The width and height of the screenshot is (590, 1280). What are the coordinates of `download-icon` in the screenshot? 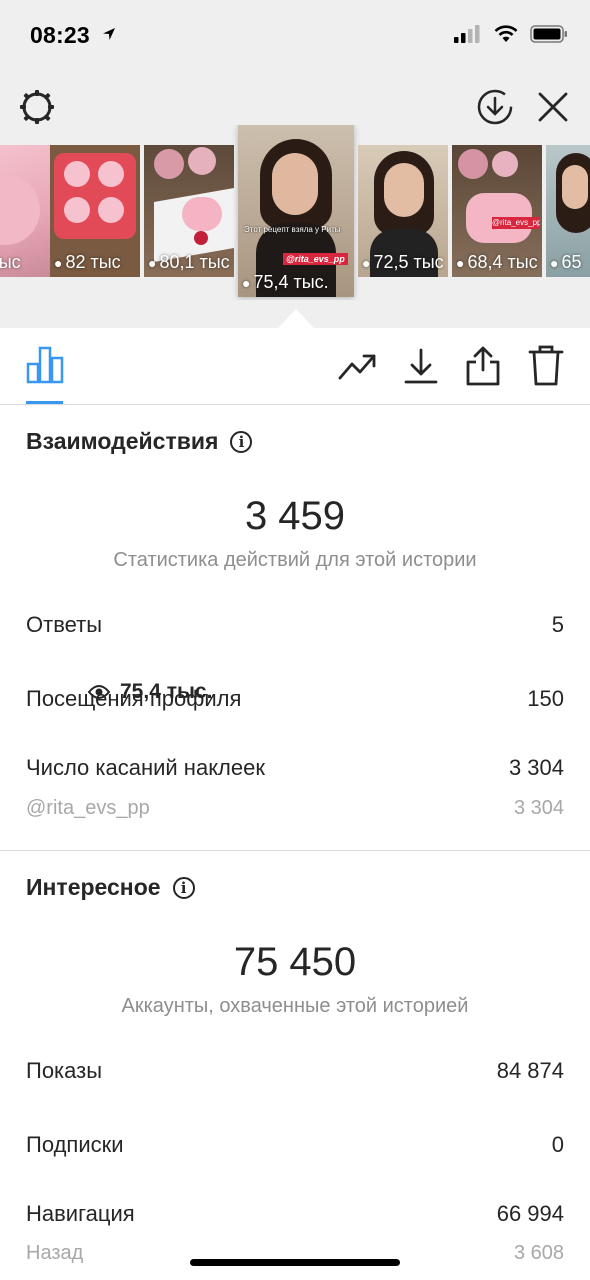 It's located at (421, 366).